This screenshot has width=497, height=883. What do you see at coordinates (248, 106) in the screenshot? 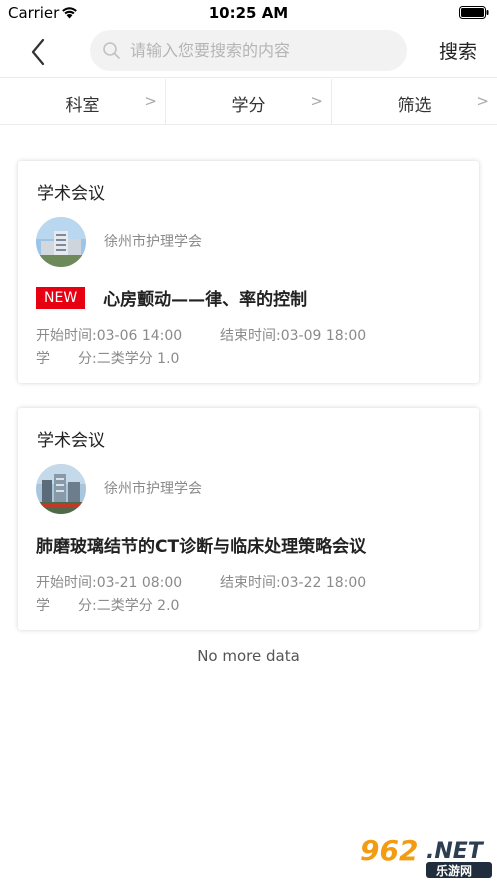
I see `filter-label: 学分` at bounding box center [248, 106].